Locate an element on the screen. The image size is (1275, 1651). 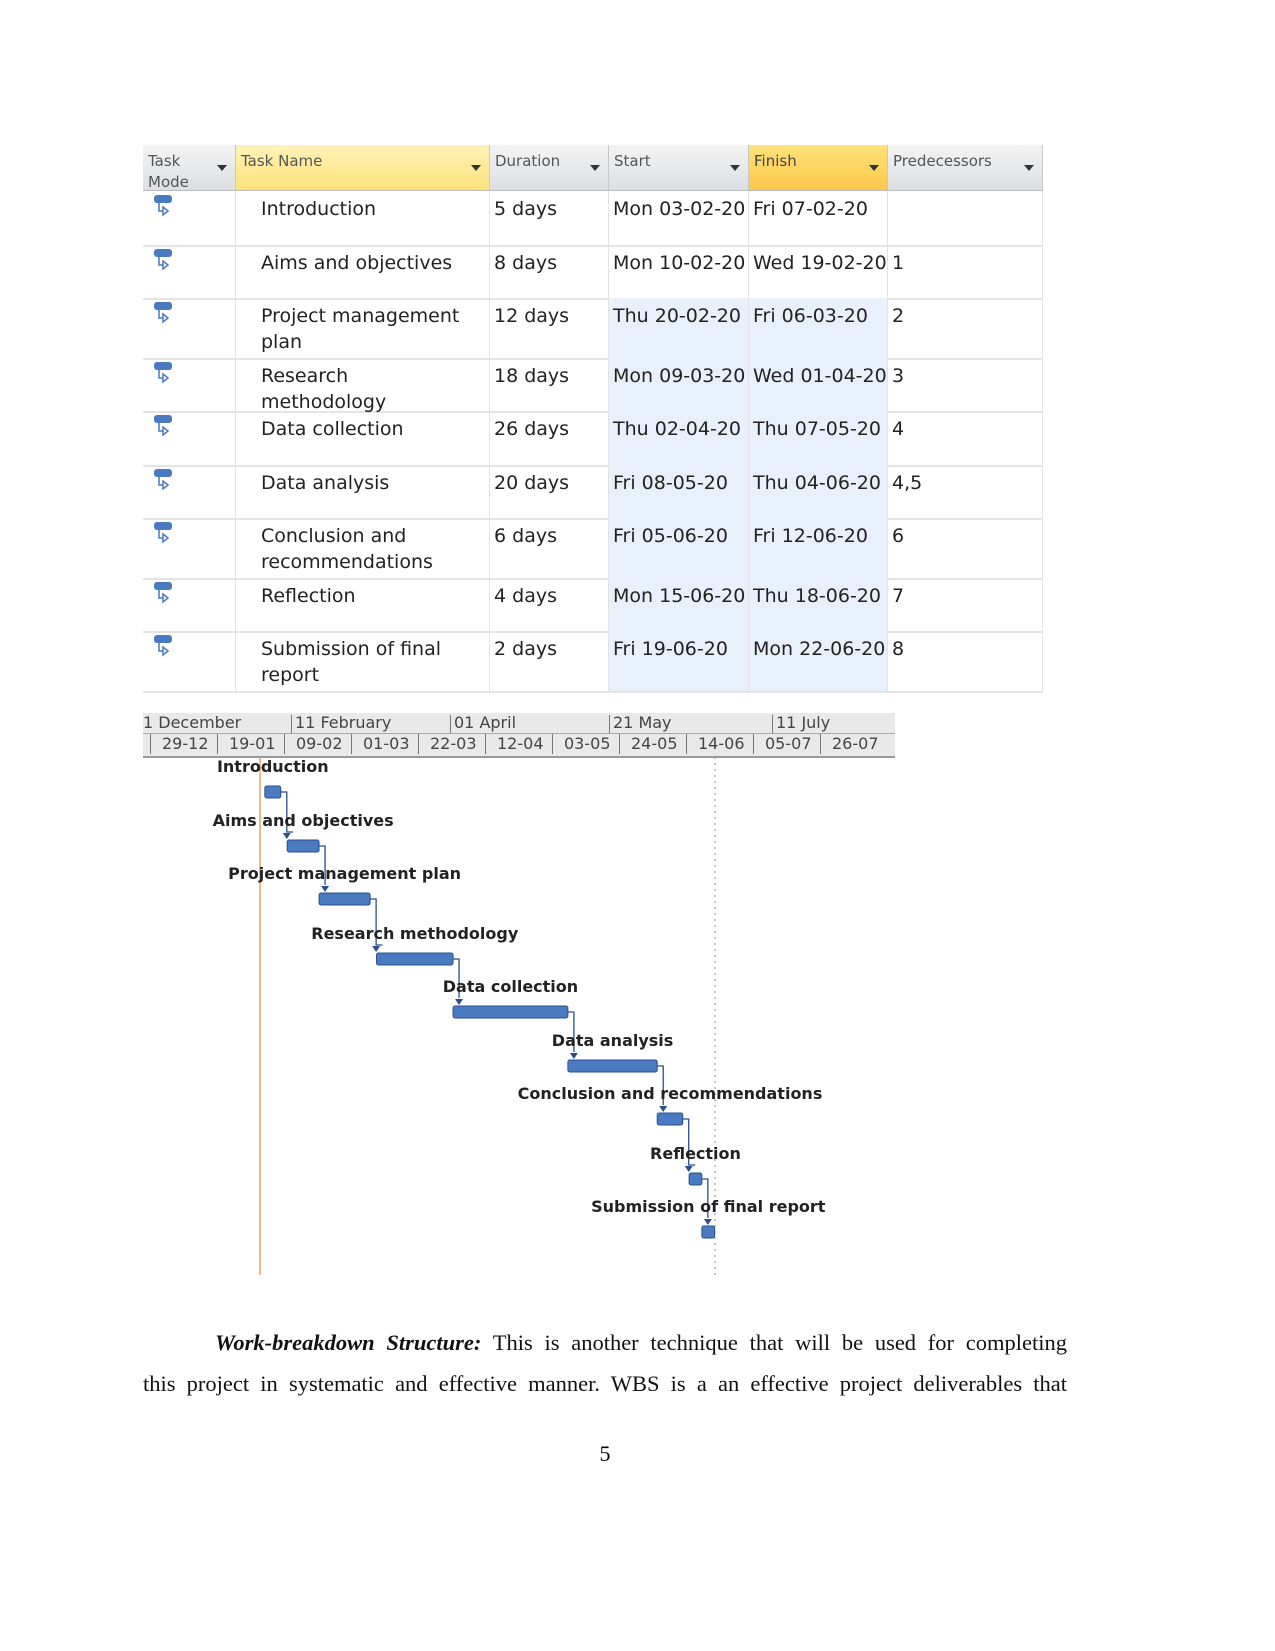
task-bar-label: Project management plan is located at coordinates (345, 873).